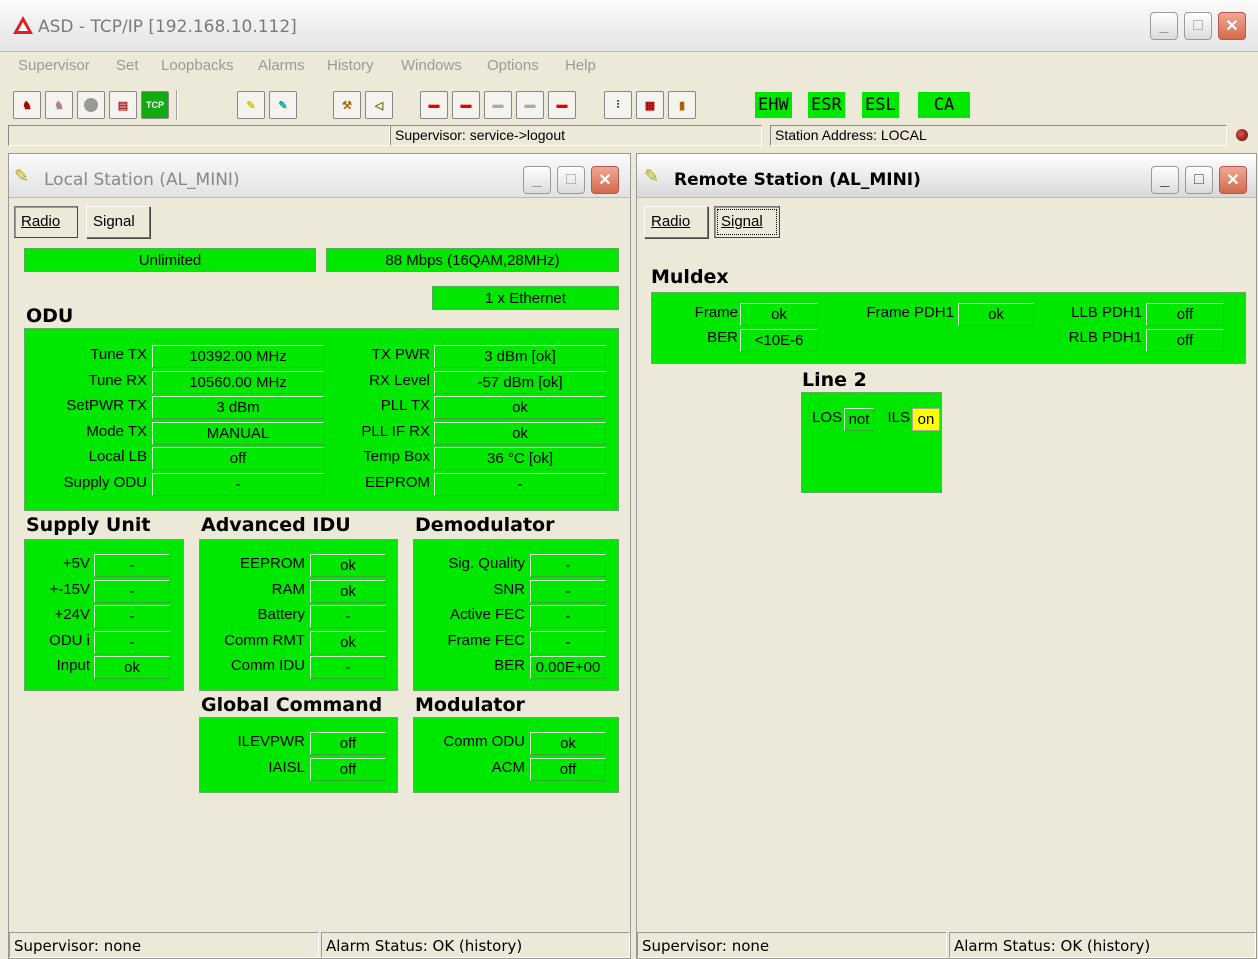 Image resolution: width=1258 pixels, height=959 pixels. Describe the element at coordinates (520, 459) in the screenshot. I see `odu-right-value: 36 °C [ok]` at that location.